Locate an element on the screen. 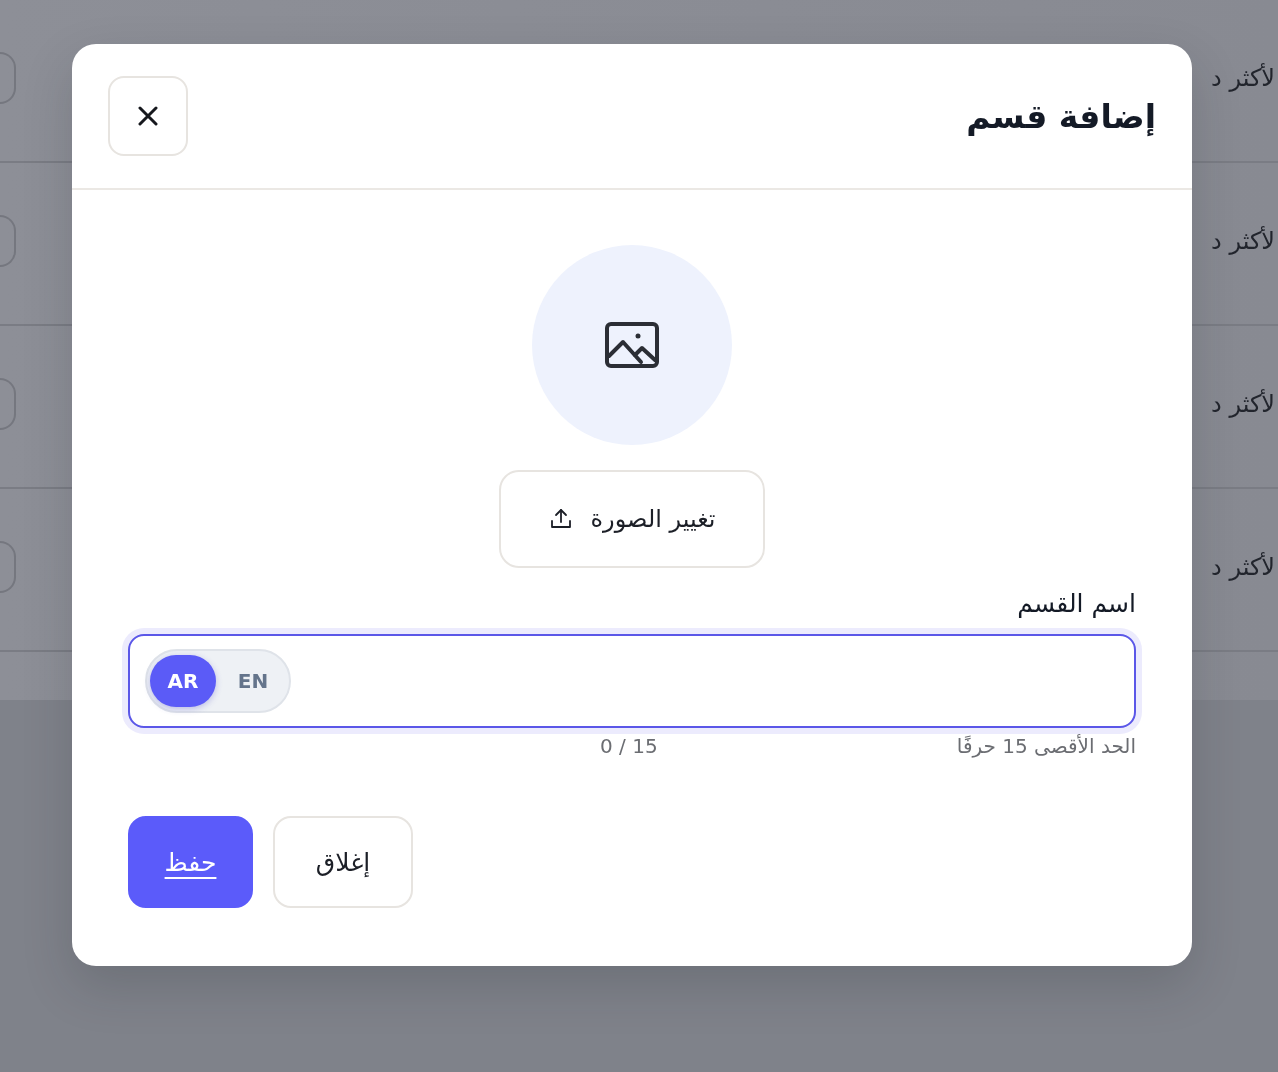 This screenshot has height=1072, width=1278. image-icon is located at coordinates (632, 345).